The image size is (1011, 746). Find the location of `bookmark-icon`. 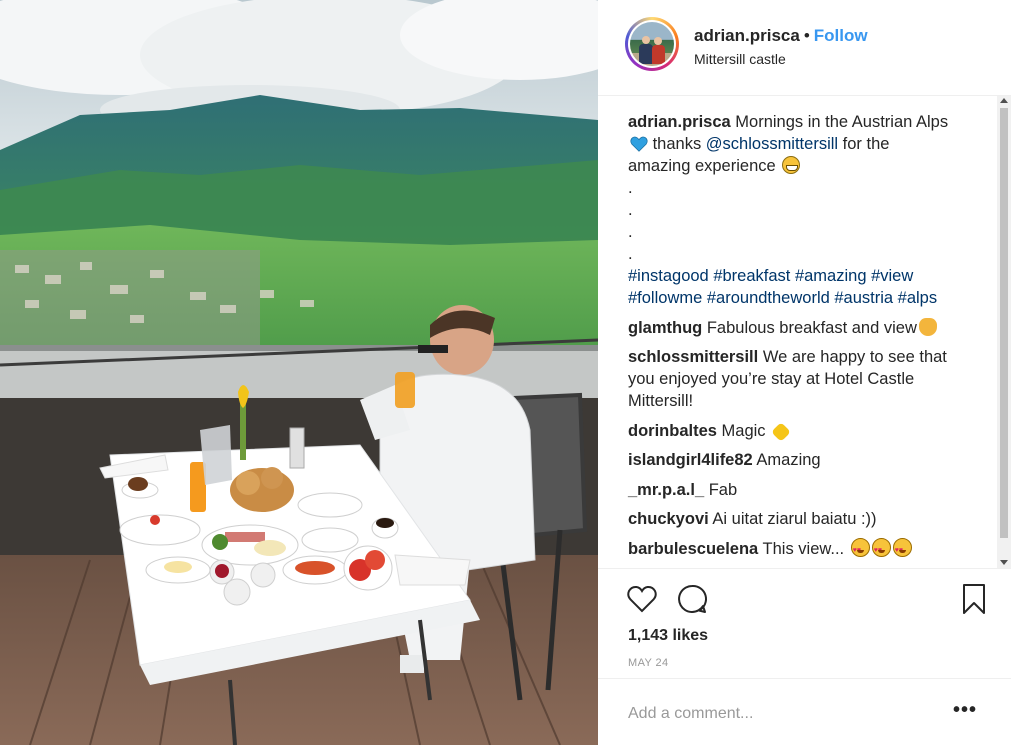

bookmark-icon is located at coordinates (974, 599).